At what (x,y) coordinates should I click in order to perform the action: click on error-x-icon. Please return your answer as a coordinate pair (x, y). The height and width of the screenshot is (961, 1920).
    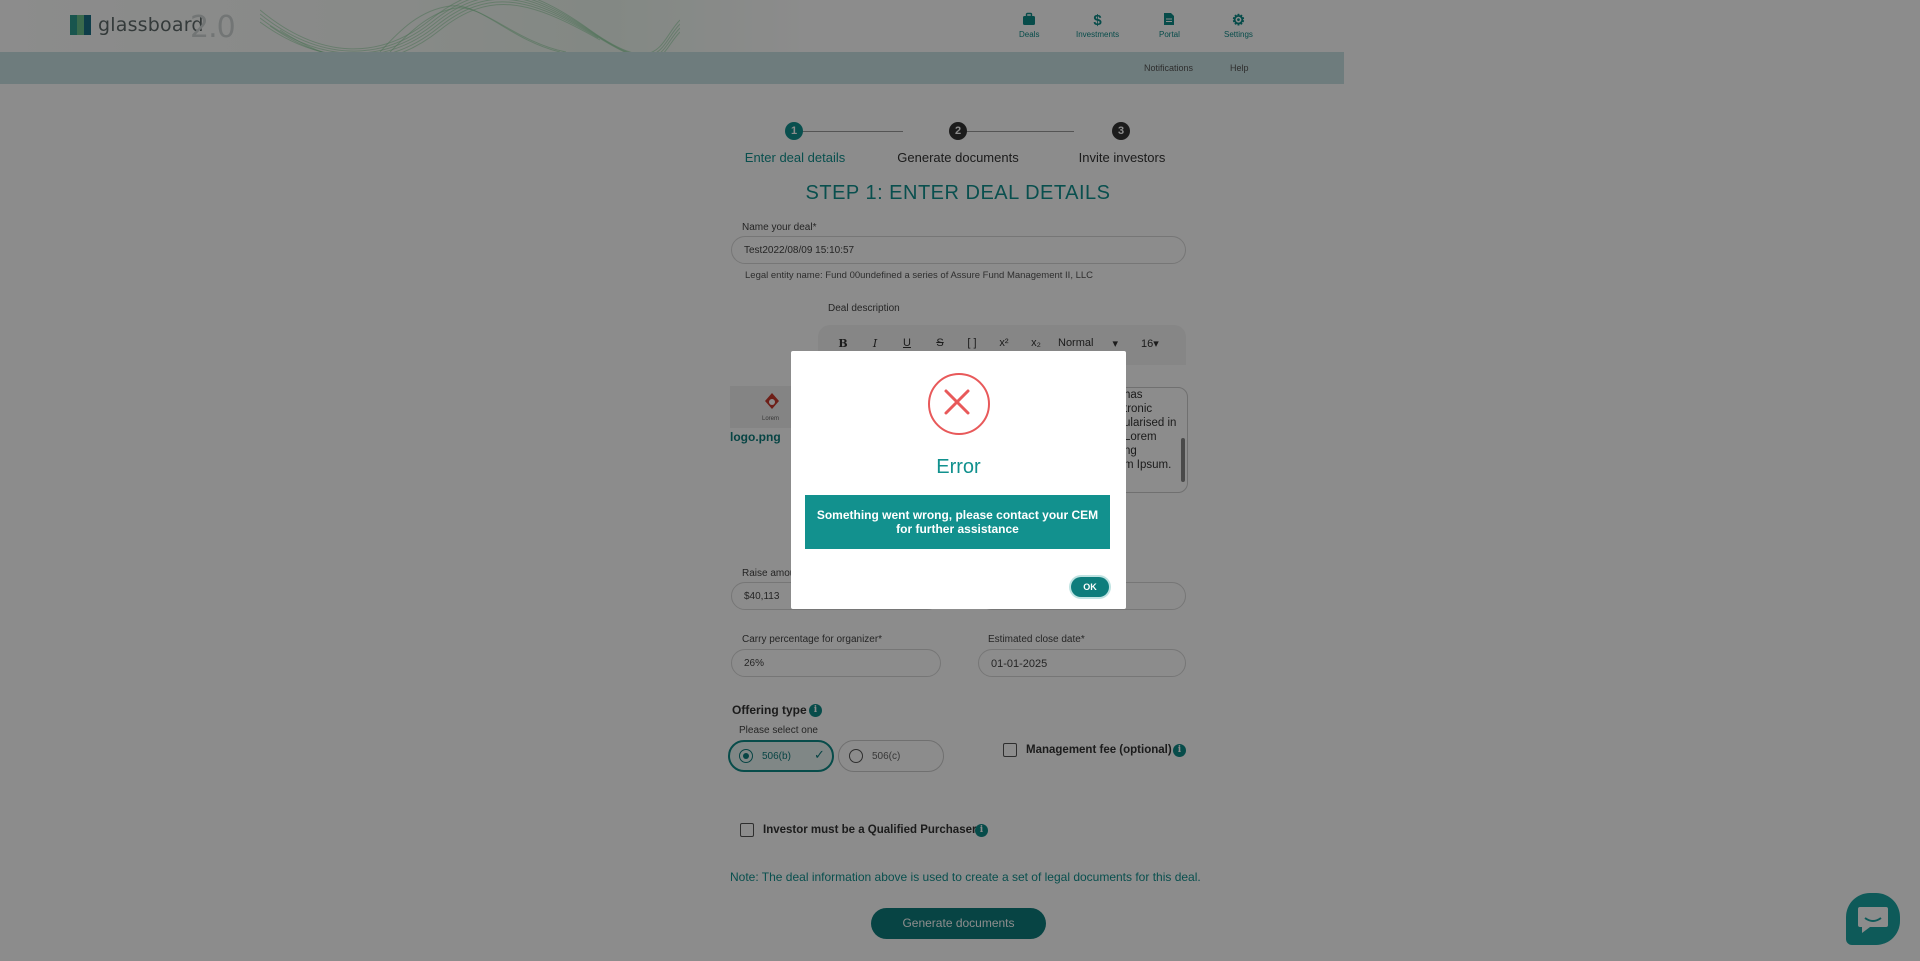
    Looking at the image, I should click on (959, 404).